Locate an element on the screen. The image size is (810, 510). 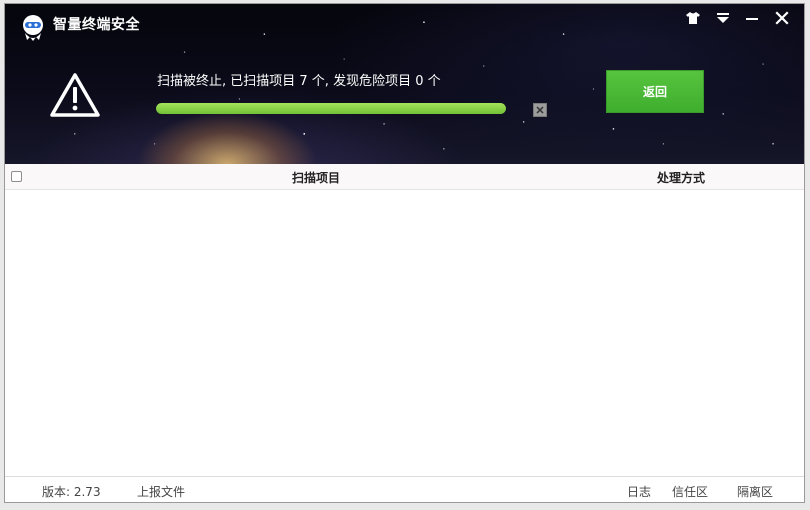
scan-progress-bar is located at coordinates (331, 108).